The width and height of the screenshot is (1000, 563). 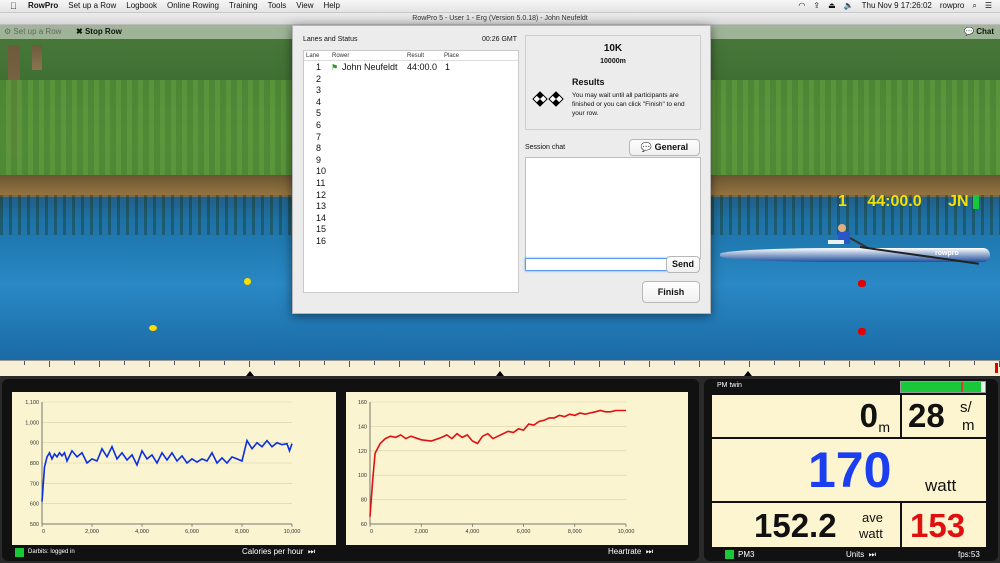 What do you see at coordinates (411, 241) in the screenshot?
I see `lane-row: 16` at bounding box center [411, 241].